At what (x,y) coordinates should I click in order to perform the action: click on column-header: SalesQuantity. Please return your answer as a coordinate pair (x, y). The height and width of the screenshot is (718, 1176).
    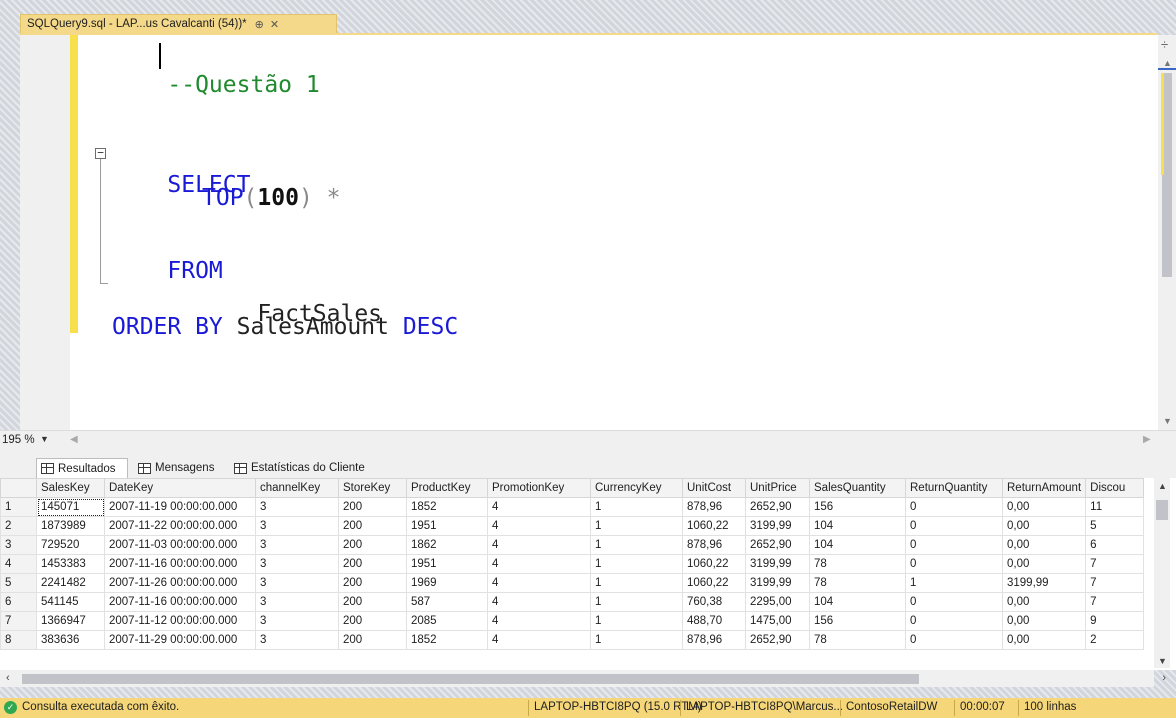
    Looking at the image, I should click on (857, 488).